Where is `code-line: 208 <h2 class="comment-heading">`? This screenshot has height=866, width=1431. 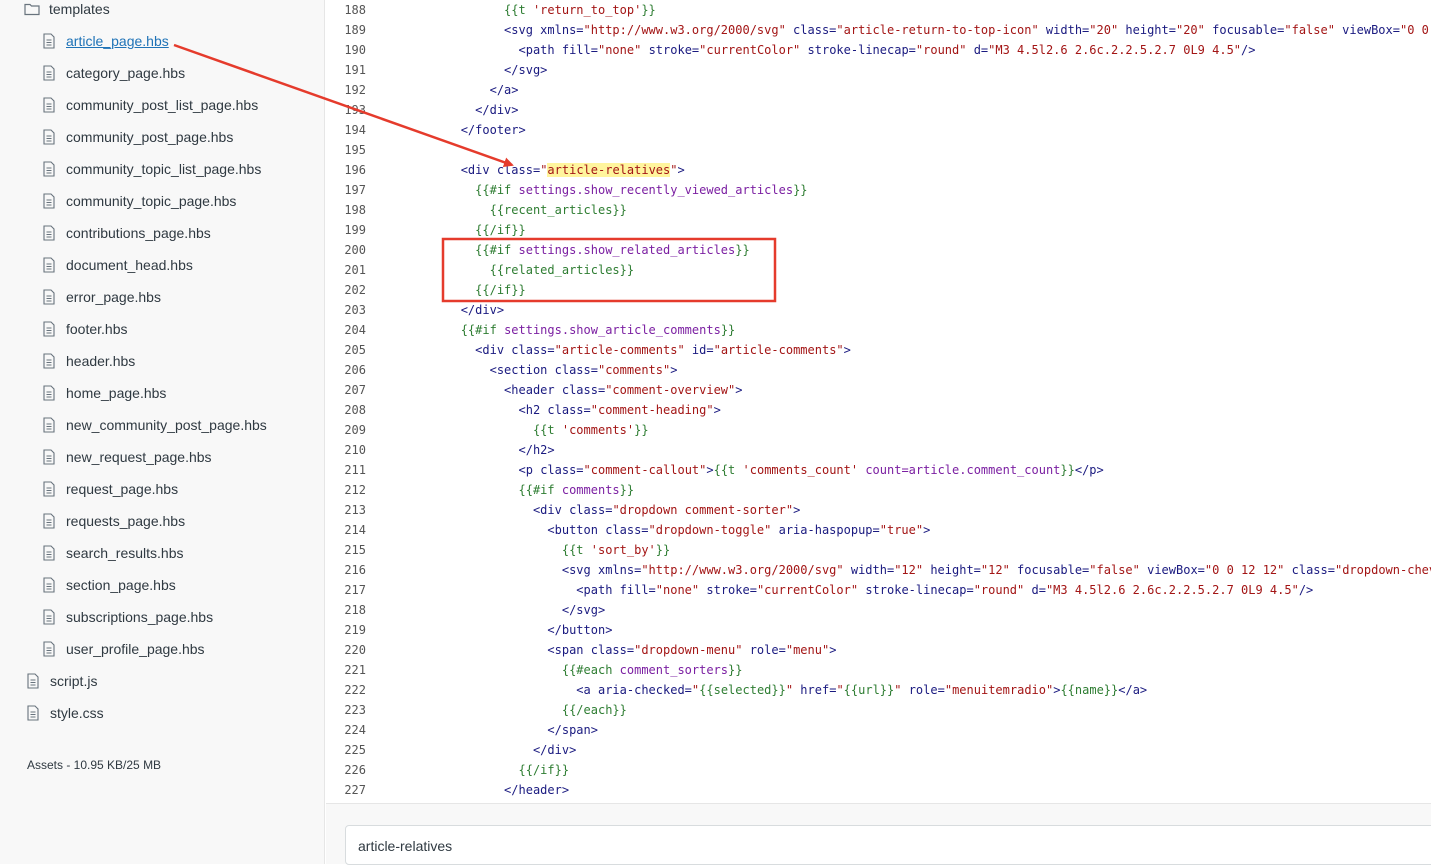
code-line: 208 <h2 class="comment-heading"> is located at coordinates (523, 410).